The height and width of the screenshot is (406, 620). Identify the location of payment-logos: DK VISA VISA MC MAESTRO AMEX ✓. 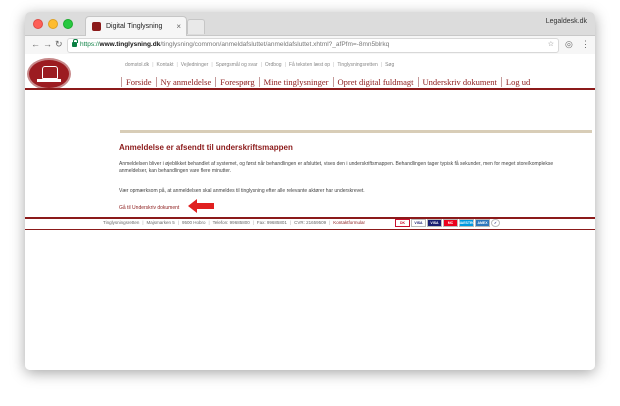
(447, 223).